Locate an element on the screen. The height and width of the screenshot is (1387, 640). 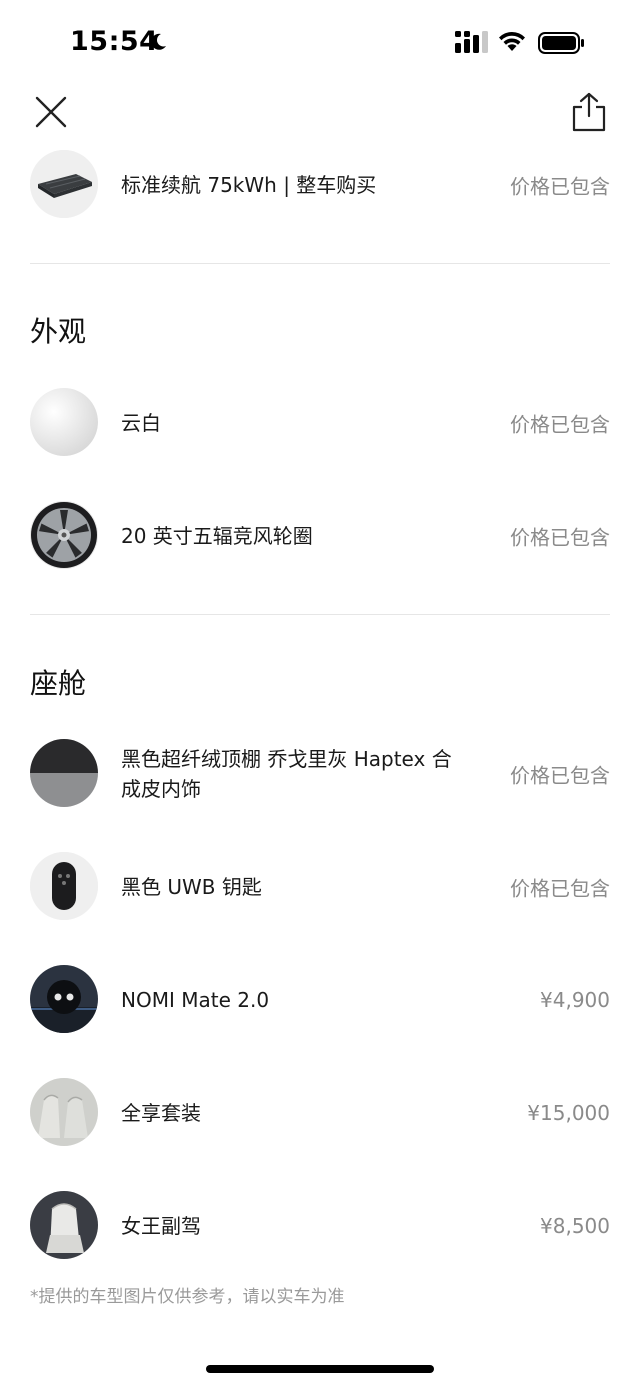
option-price: ¥8,500 is located at coordinates (575, 1226).